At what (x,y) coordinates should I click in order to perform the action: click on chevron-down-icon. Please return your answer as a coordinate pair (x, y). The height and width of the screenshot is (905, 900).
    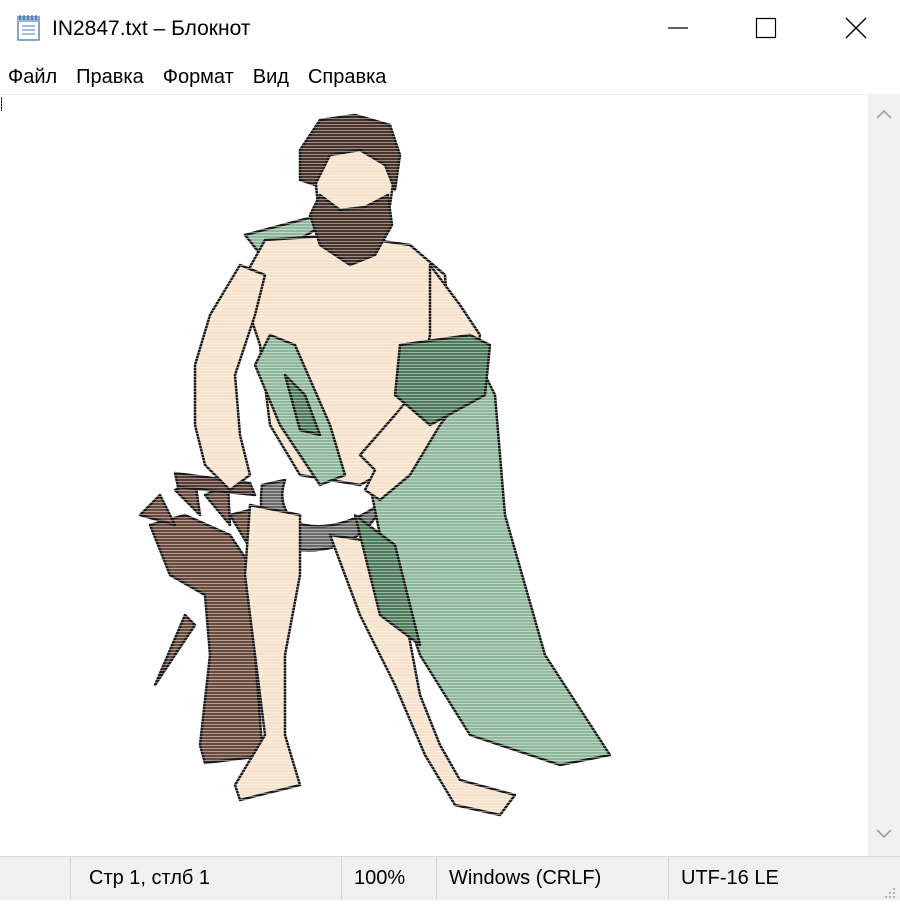
    Looking at the image, I should click on (884, 835).